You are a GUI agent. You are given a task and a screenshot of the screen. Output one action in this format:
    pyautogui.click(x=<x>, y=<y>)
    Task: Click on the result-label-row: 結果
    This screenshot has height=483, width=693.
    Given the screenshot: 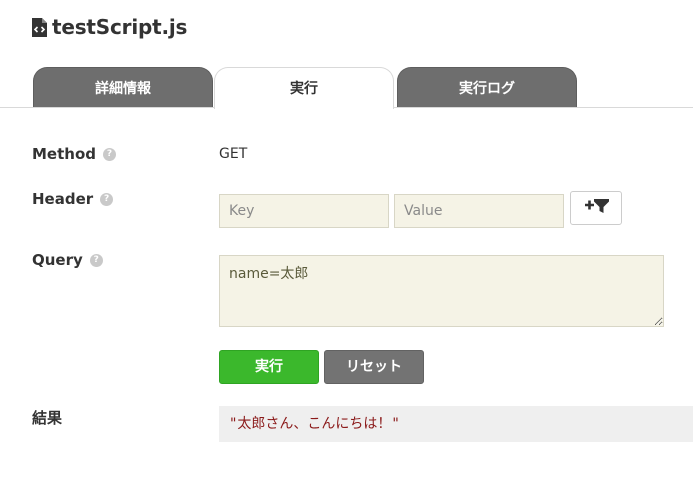 What is the action you would take?
    pyautogui.click(x=47, y=417)
    